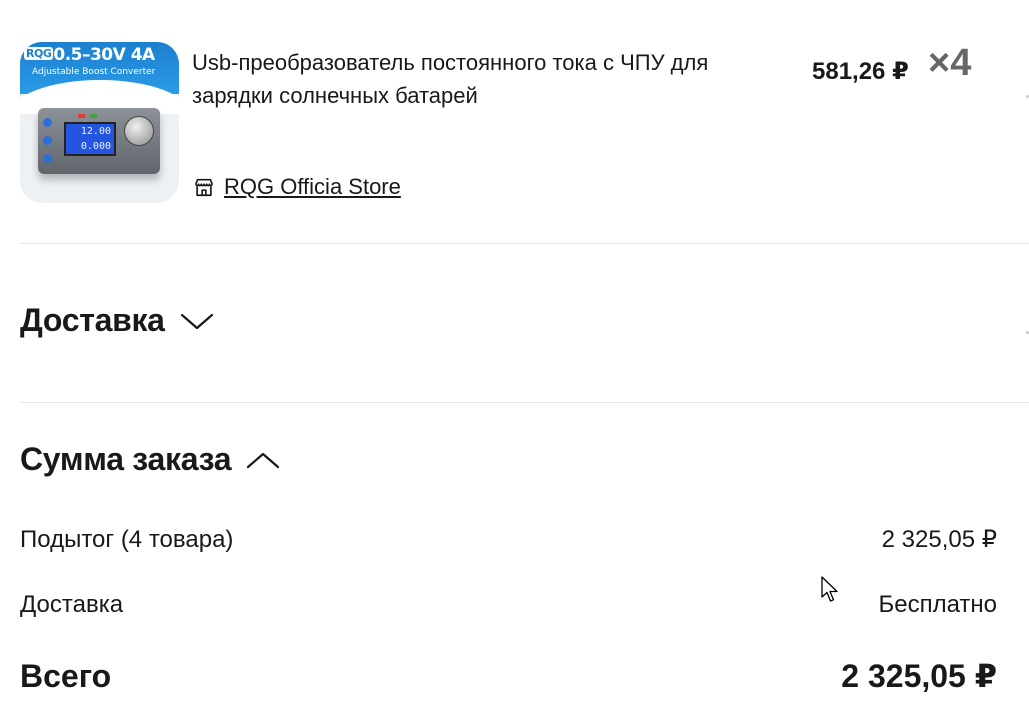  I want to click on device-lcd-line: 12.00, so click(95, 131).